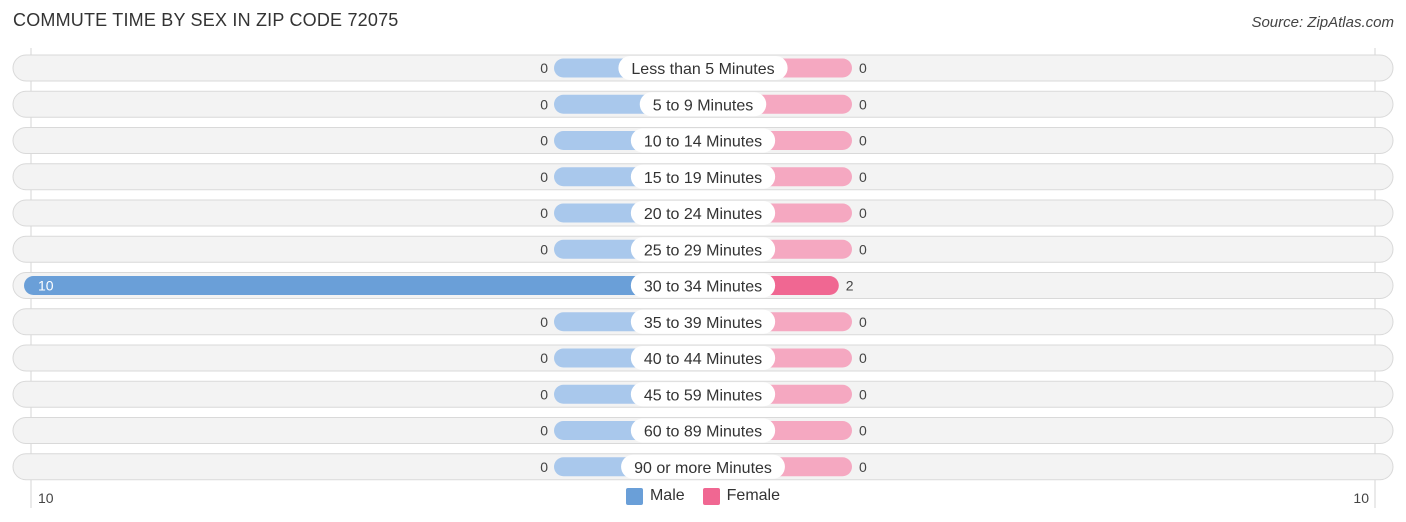  I want to click on category-label: 45 to 59 Minutes, so click(703, 395).